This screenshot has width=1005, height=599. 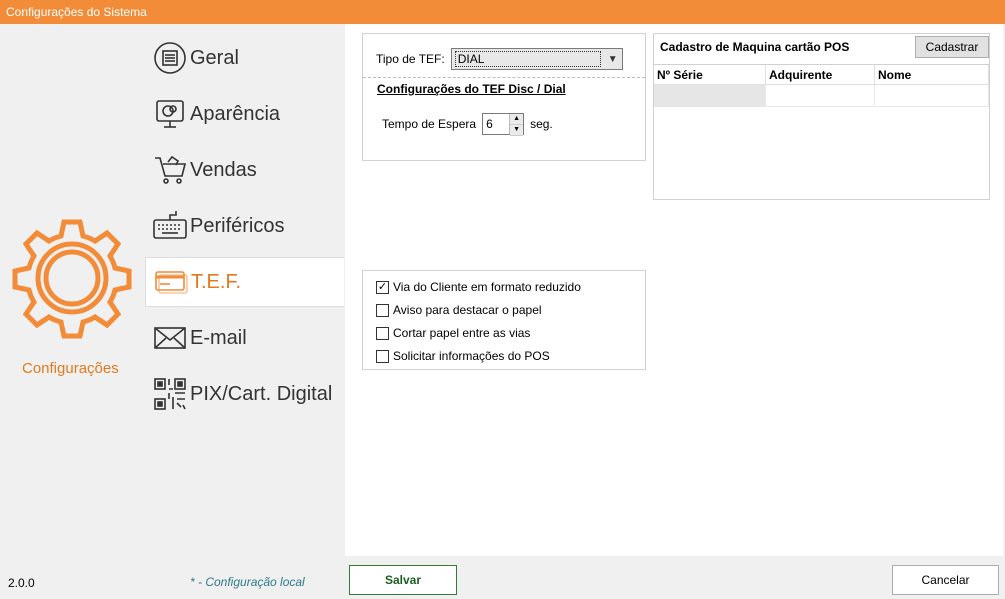 What do you see at coordinates (952, 47) in the screenshot?
I see `register-pos-button: Cadastrar` at bounding box center [952, 47].